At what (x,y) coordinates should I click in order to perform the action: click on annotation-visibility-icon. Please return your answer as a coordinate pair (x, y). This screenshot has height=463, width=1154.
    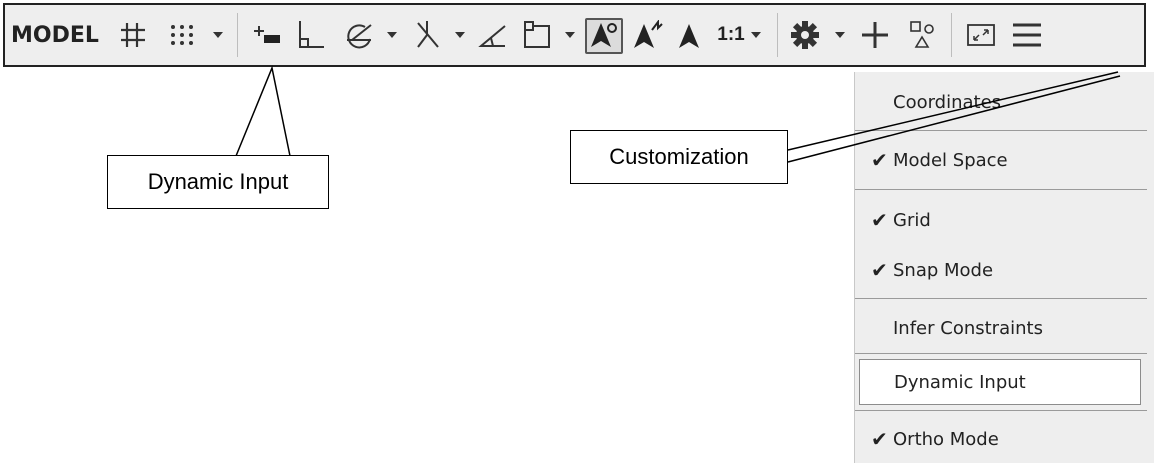
    Looking at the image, I should click on (604, 36).